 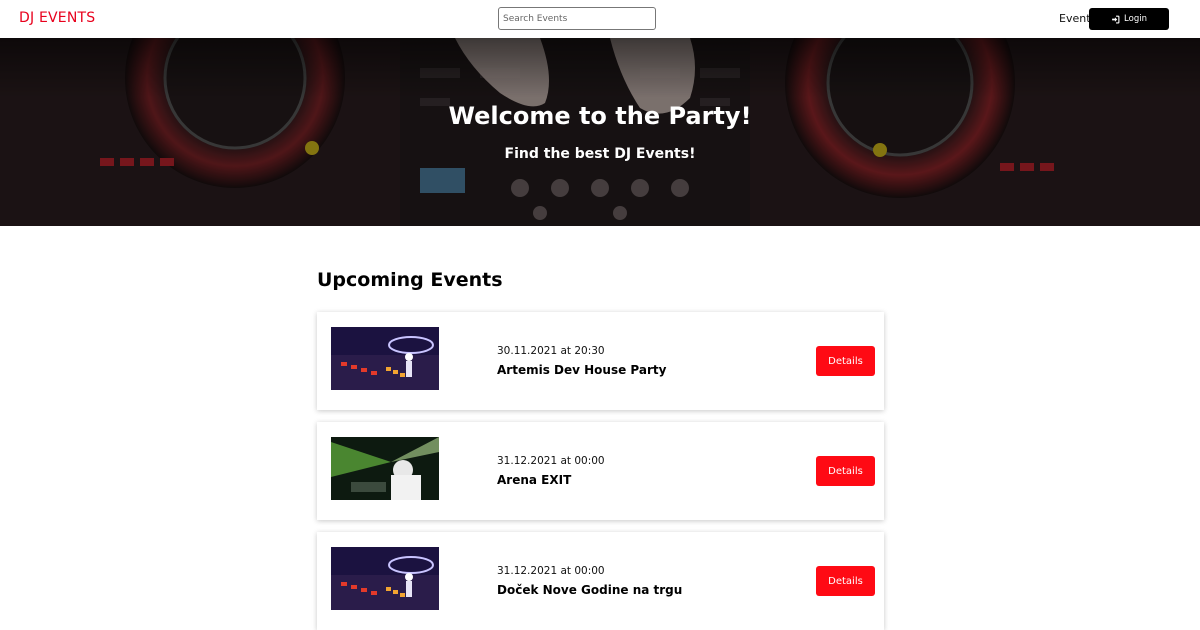 I want to click on section-title: Upcoming Events, so click(x=410, y=280).